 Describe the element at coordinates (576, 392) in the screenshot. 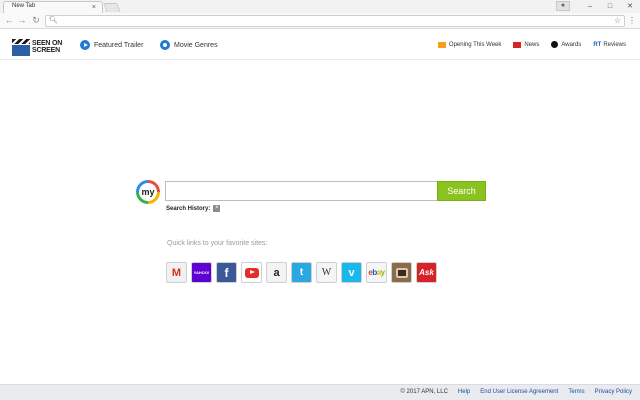

I see `terms-link: Terms` at that location.